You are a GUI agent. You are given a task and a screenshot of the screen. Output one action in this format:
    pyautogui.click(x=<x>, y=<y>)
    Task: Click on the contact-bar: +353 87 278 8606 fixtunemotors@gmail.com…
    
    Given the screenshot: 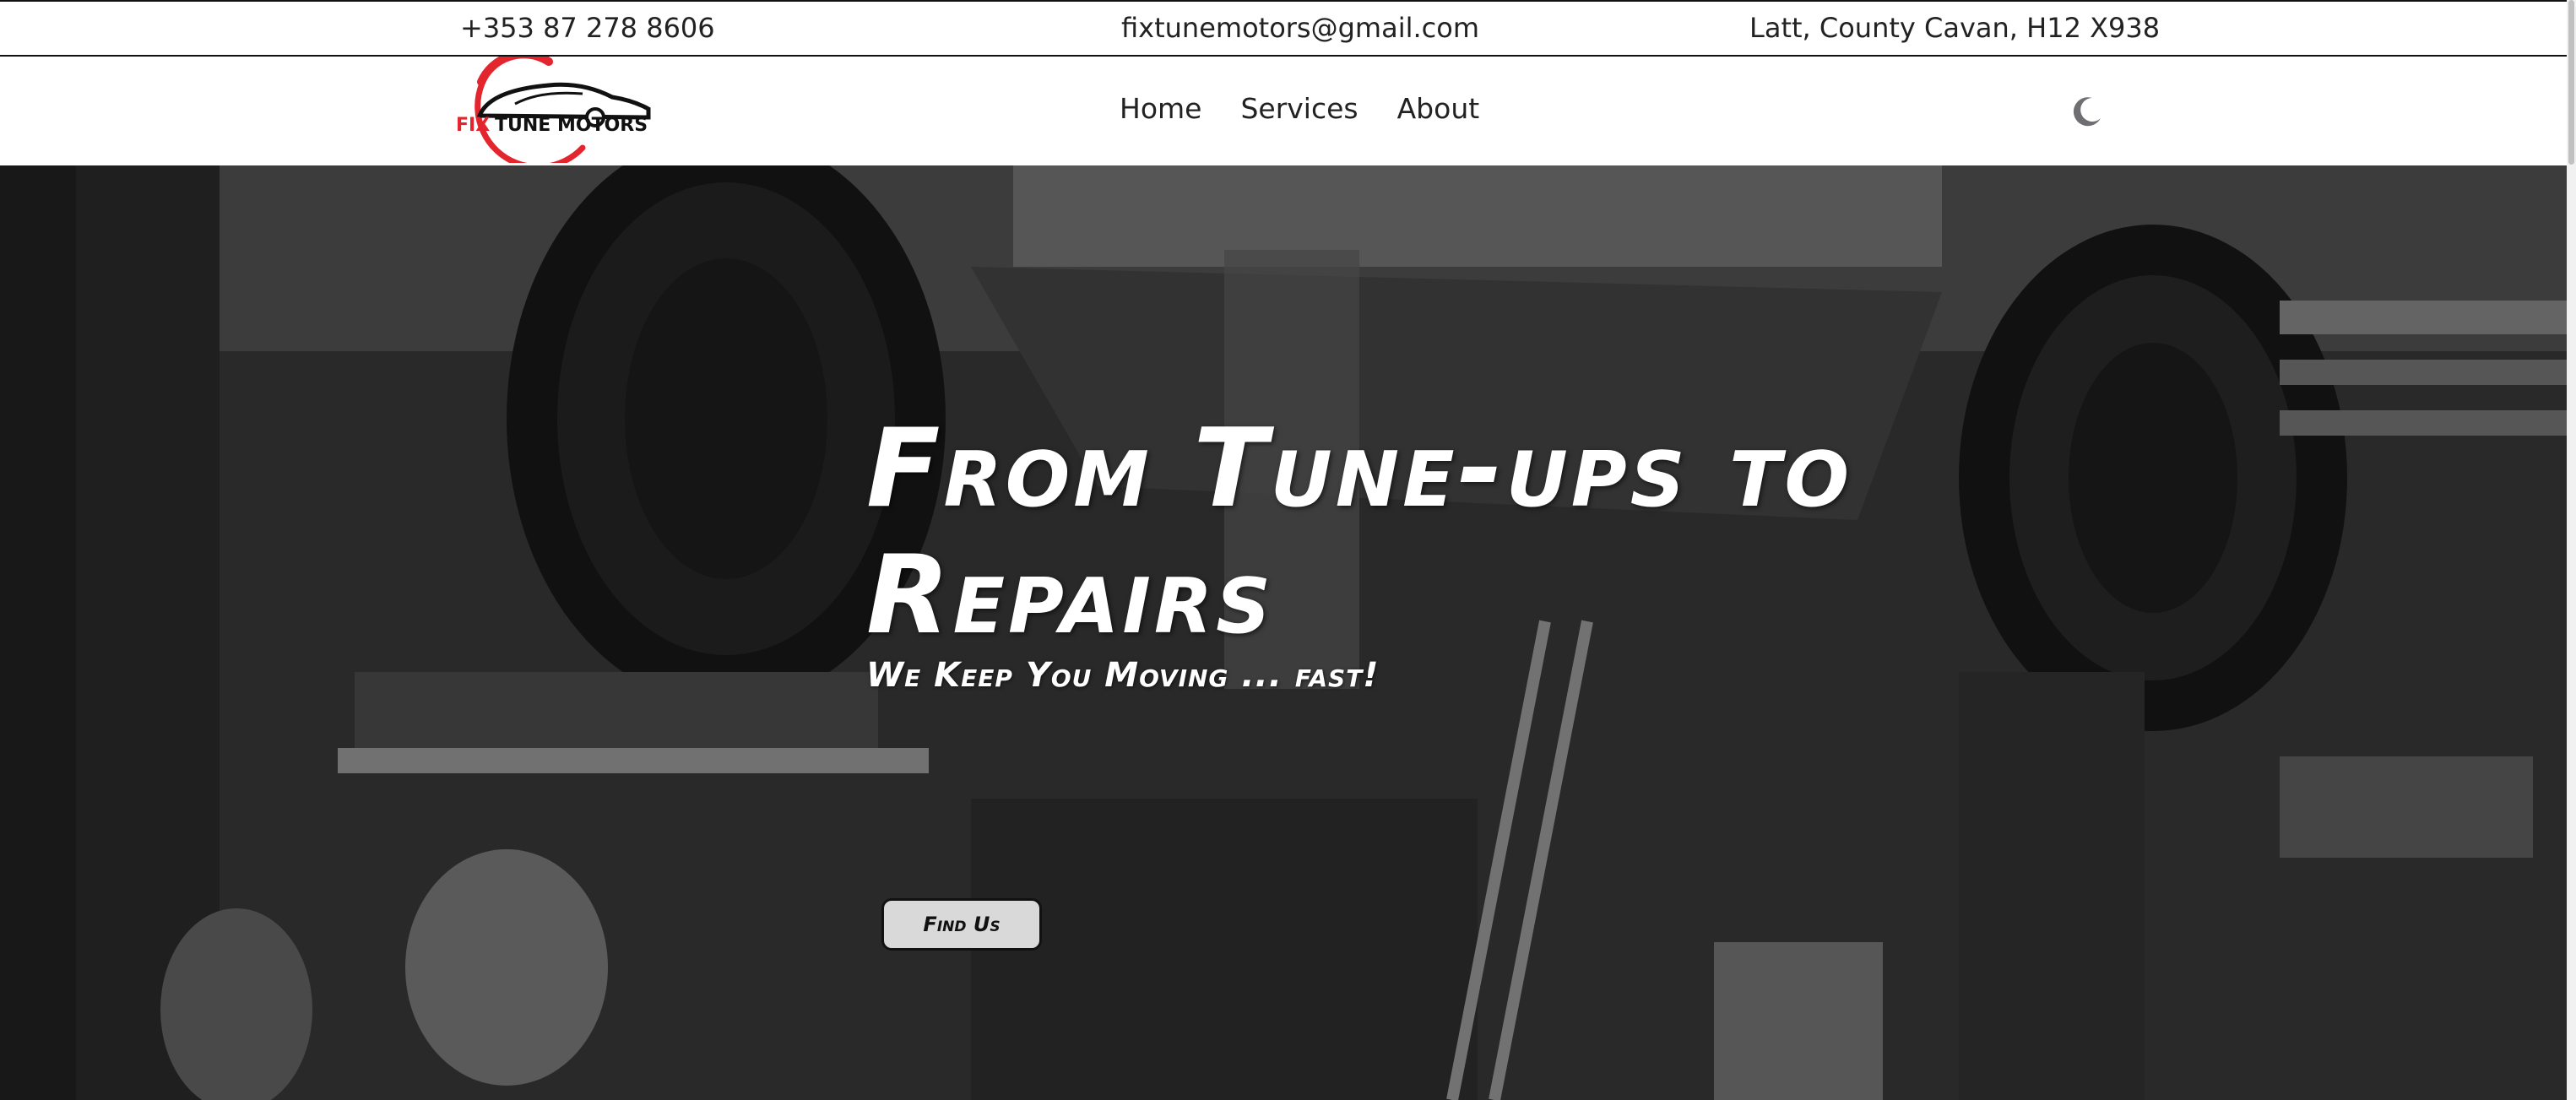 What is the action you would take?
    pyautogui.click(x=1283, y=28)
    